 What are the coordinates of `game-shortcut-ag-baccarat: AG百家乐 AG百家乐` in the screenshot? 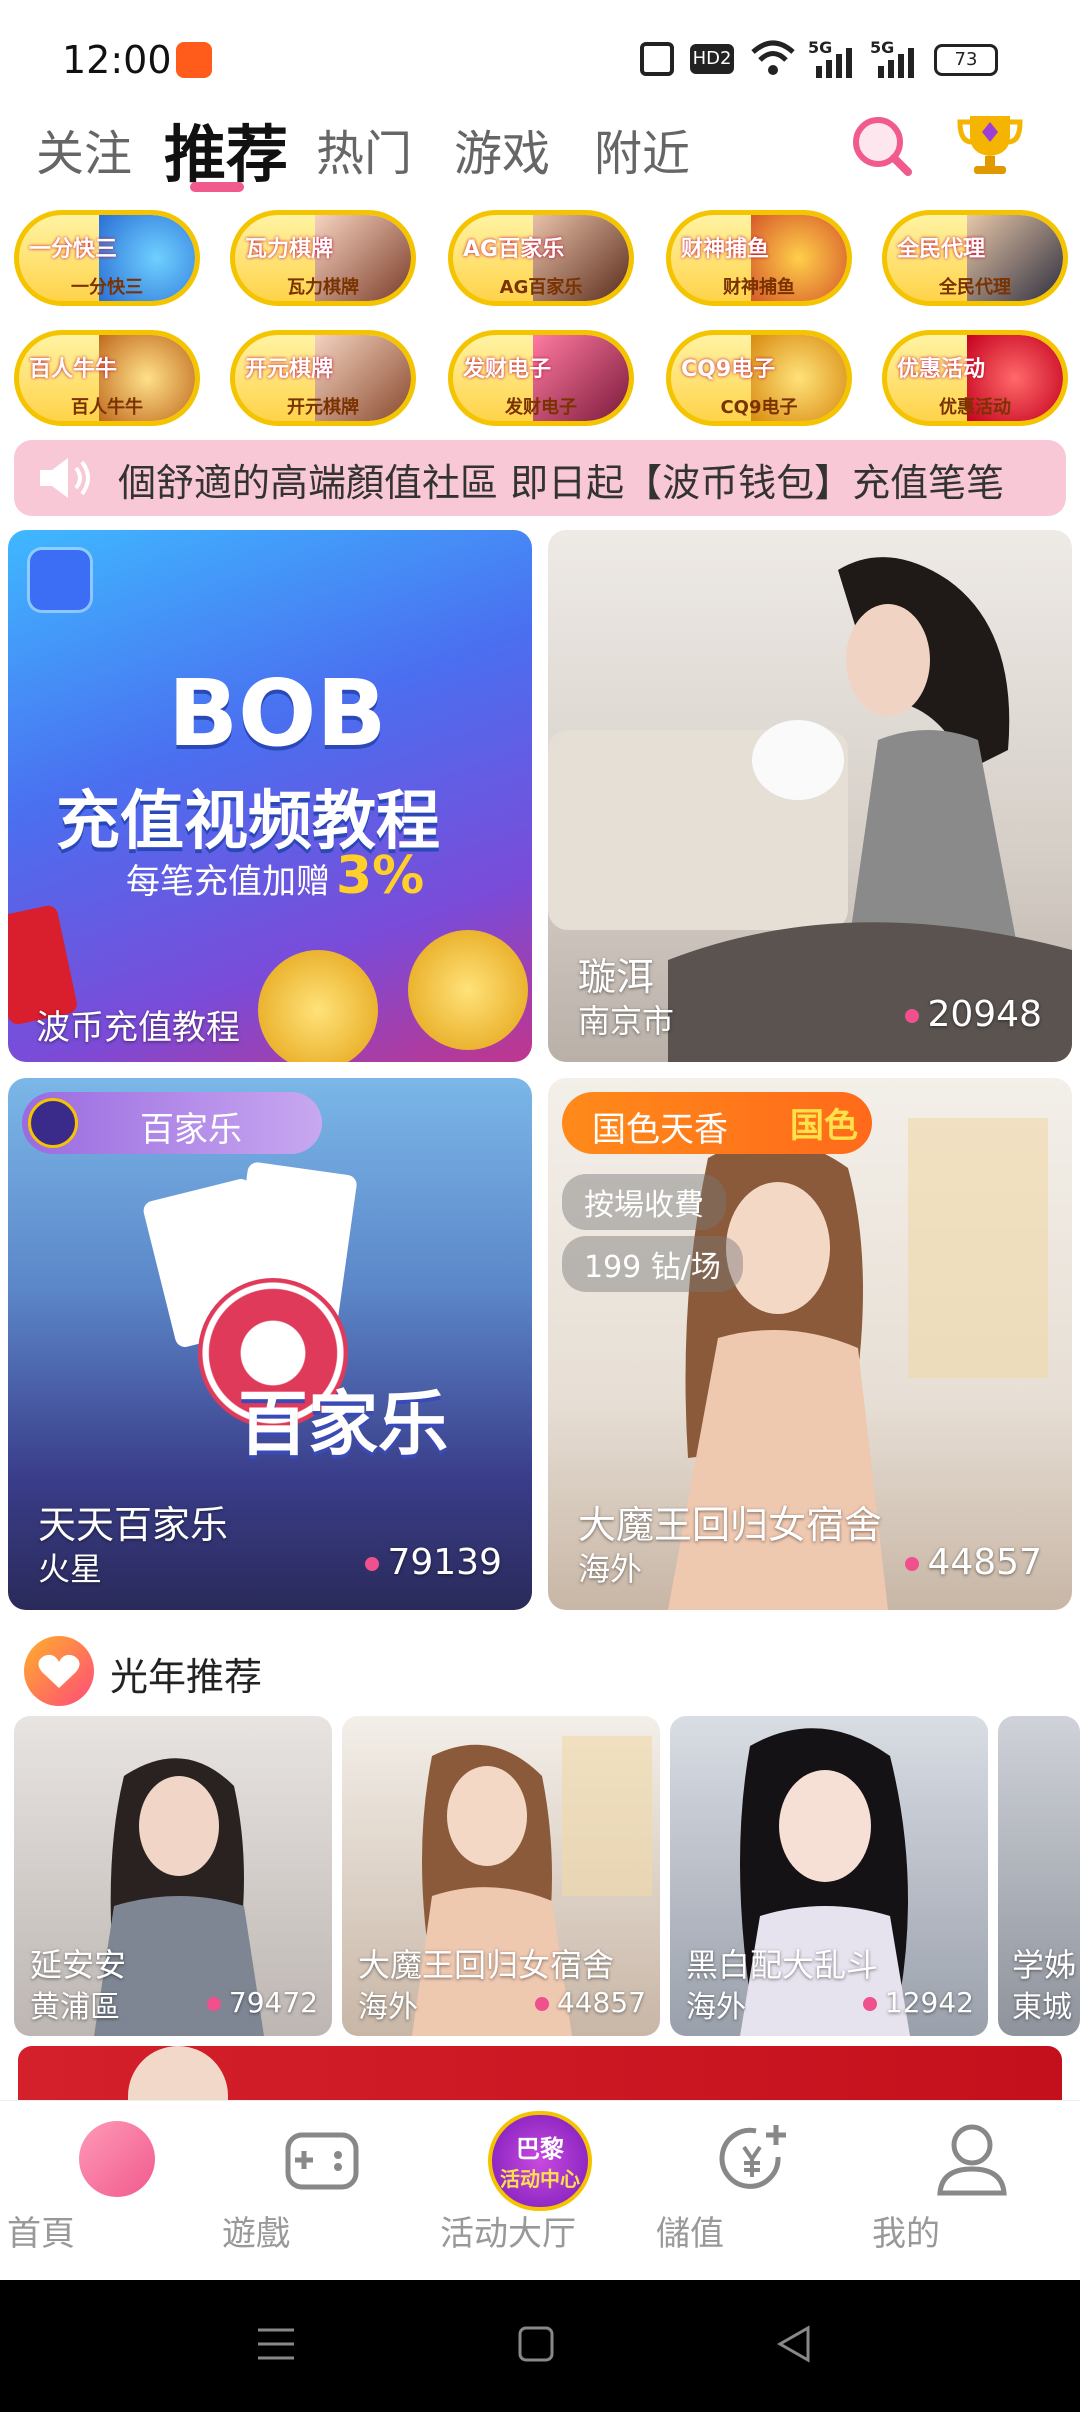 It's located at (541, 258).